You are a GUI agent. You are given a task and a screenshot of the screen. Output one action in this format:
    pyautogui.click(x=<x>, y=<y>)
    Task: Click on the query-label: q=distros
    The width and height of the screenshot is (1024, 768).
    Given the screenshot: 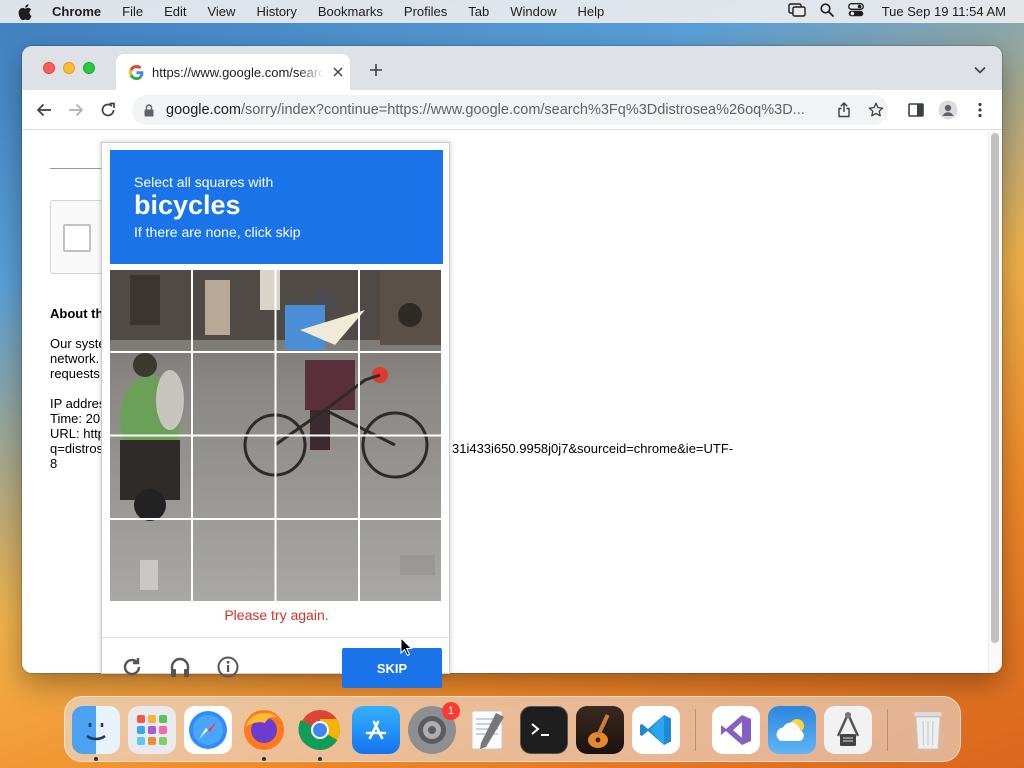 What is the action you would take?
    pyautogui.click(x=77, y=448)
    